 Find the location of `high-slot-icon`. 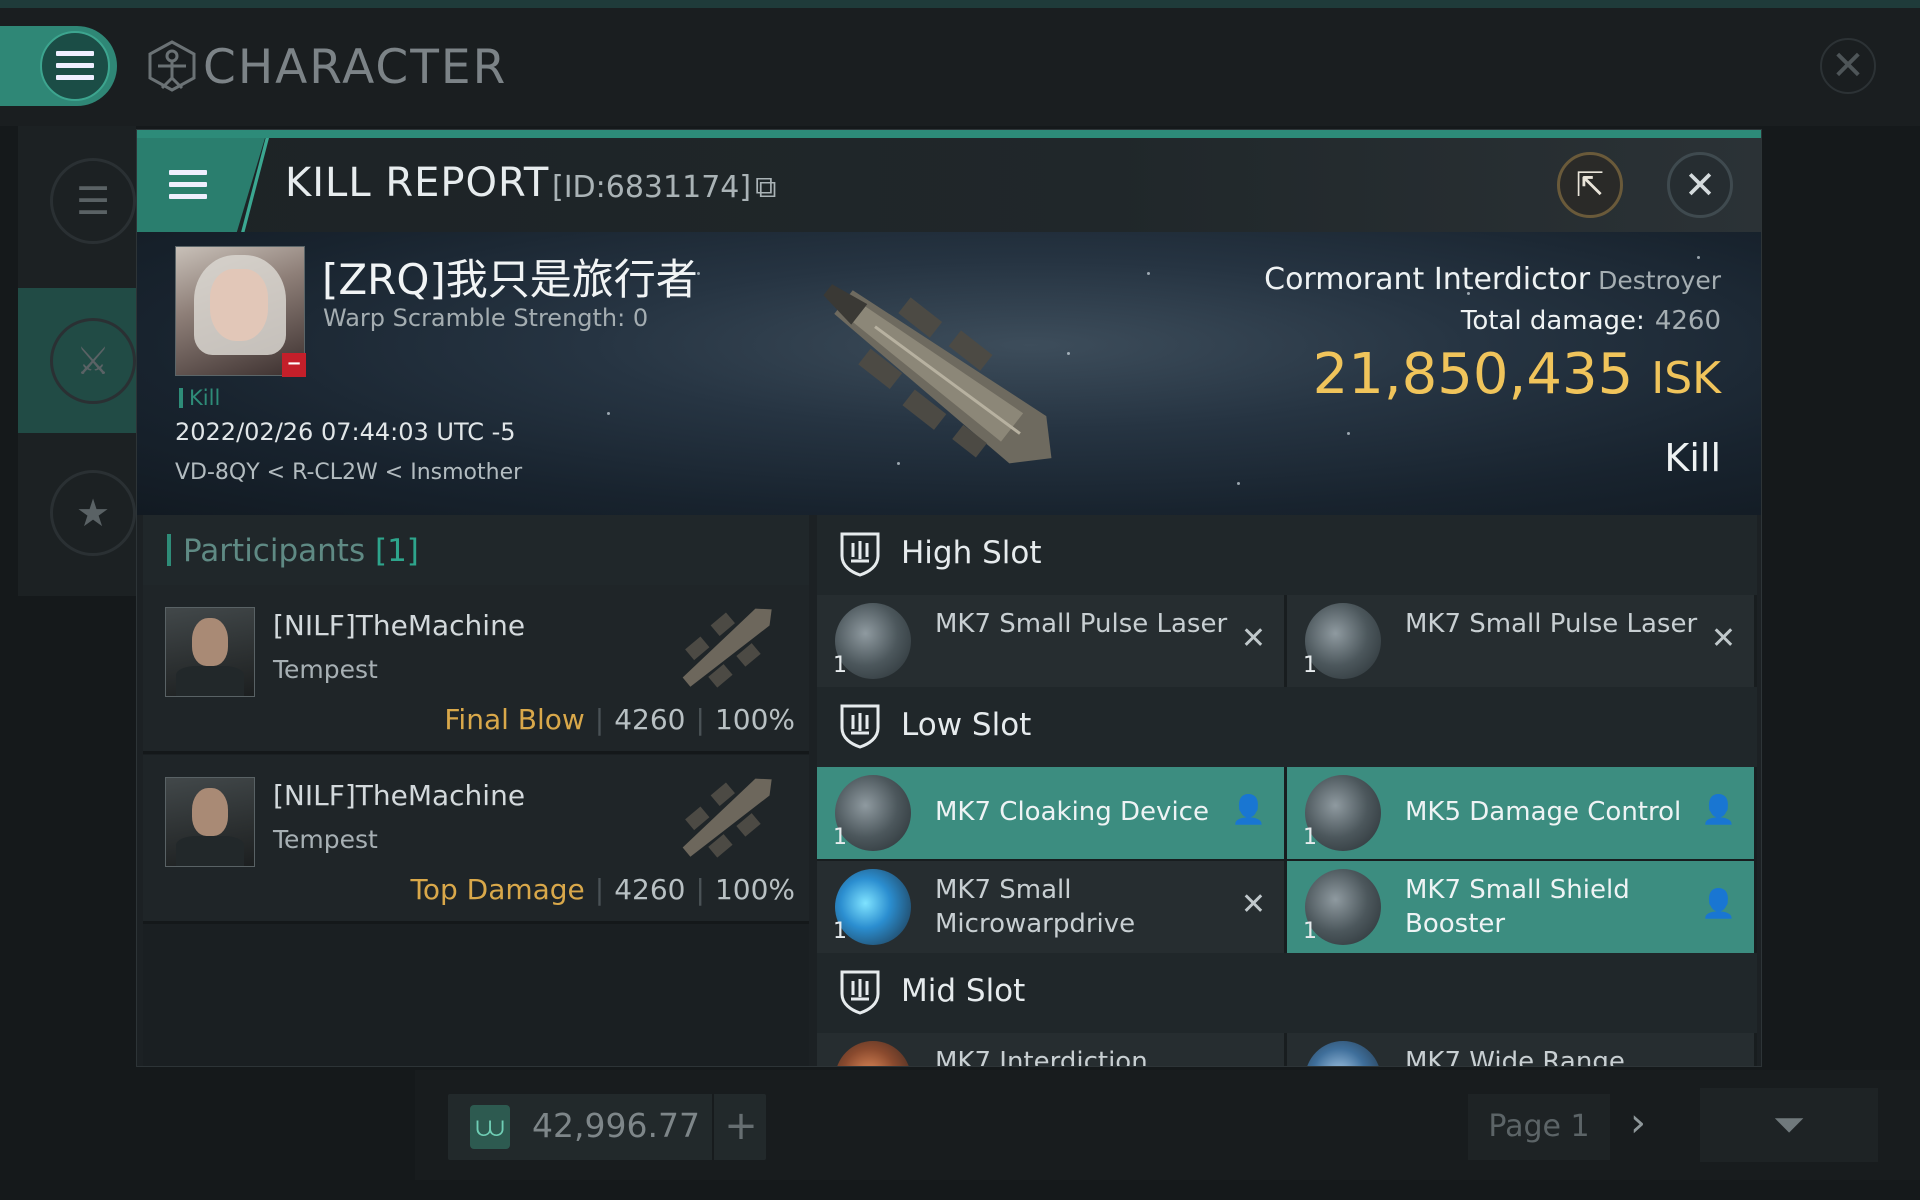

high-slot-icon is located at coordinates (860, 554).